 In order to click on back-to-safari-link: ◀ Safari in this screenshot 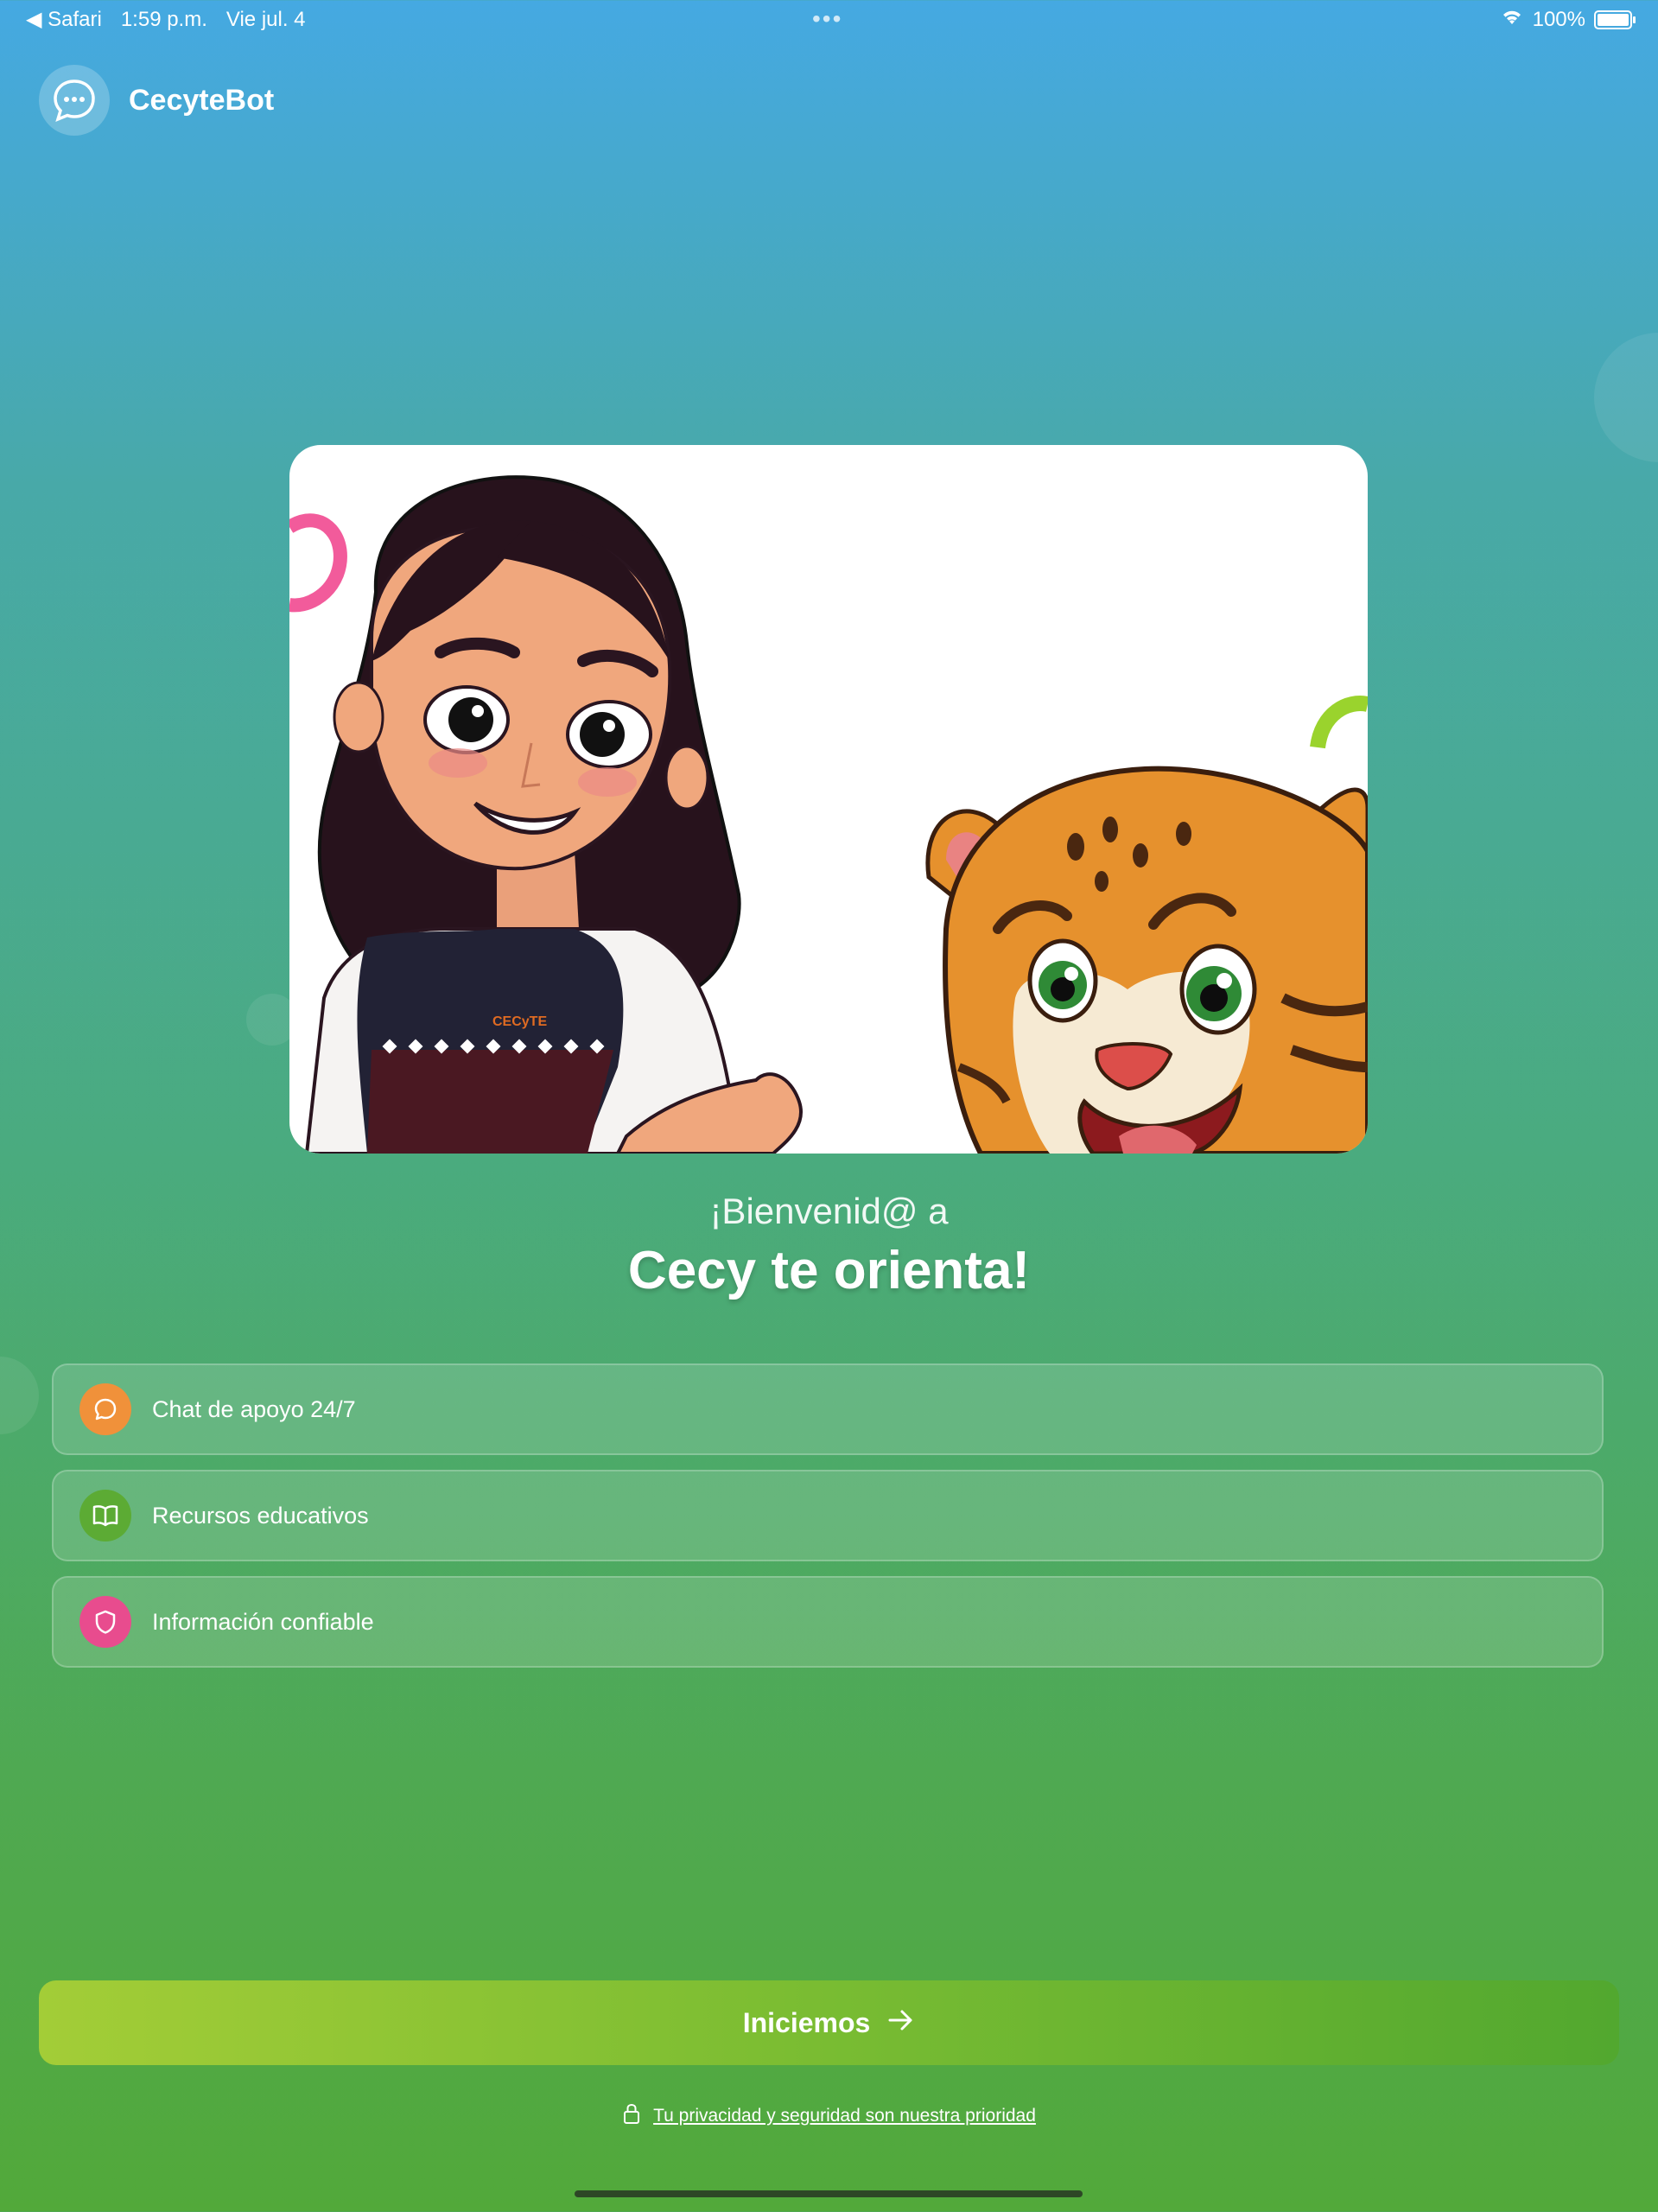, I will do `click(64, 19)`.